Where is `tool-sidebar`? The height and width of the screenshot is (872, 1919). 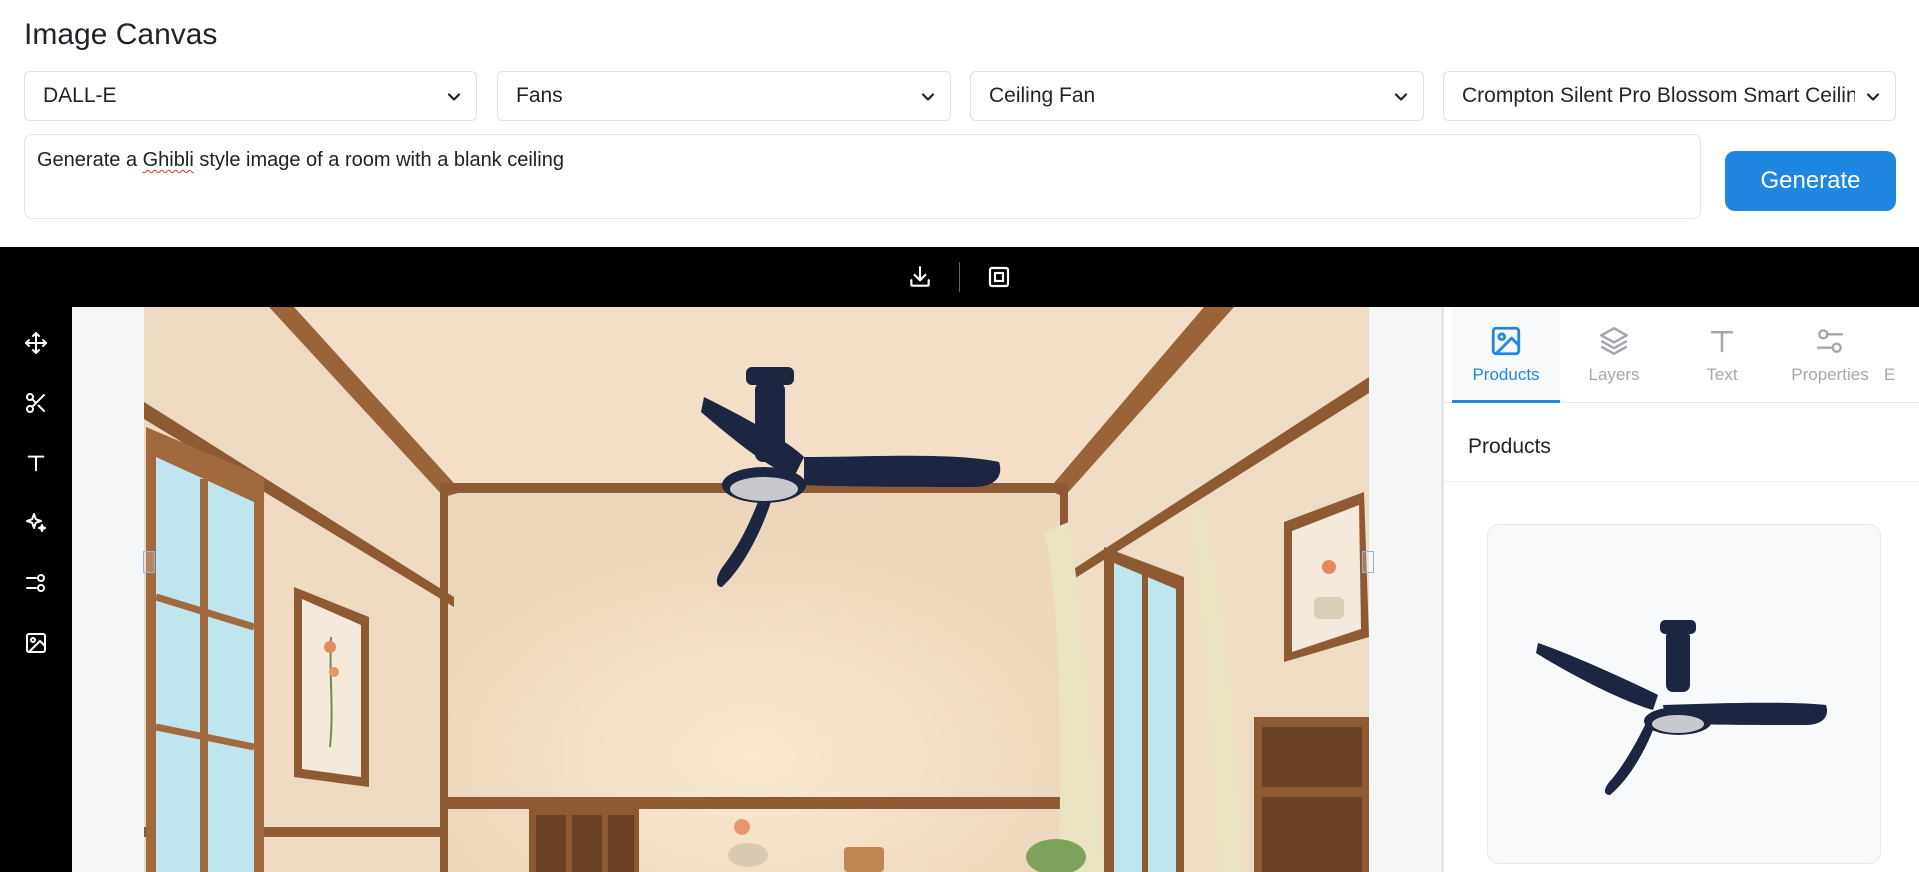
tool-sidebar is located at coordinates (36, 589).